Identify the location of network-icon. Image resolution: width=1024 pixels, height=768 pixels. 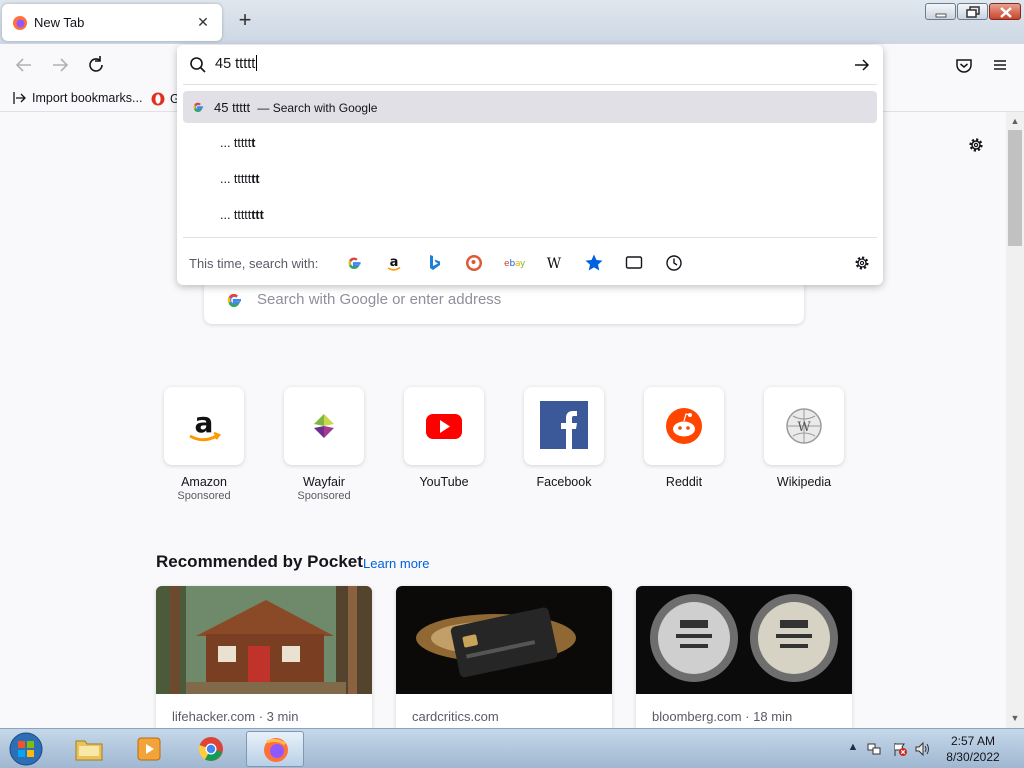
(874, 749).